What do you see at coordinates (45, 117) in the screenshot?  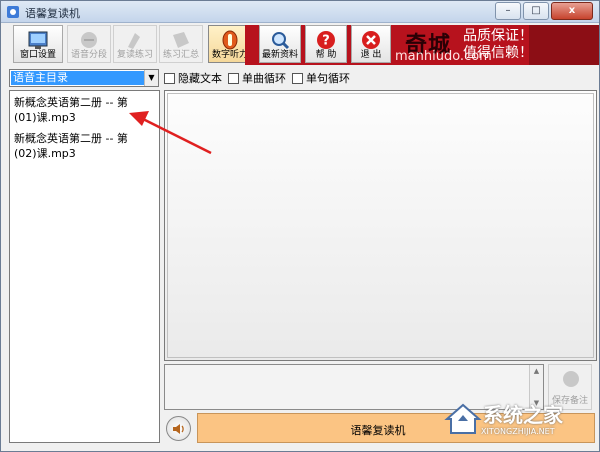 I see `file-name-line-2: (01)课.mp3` at bounding box center [45, 117].